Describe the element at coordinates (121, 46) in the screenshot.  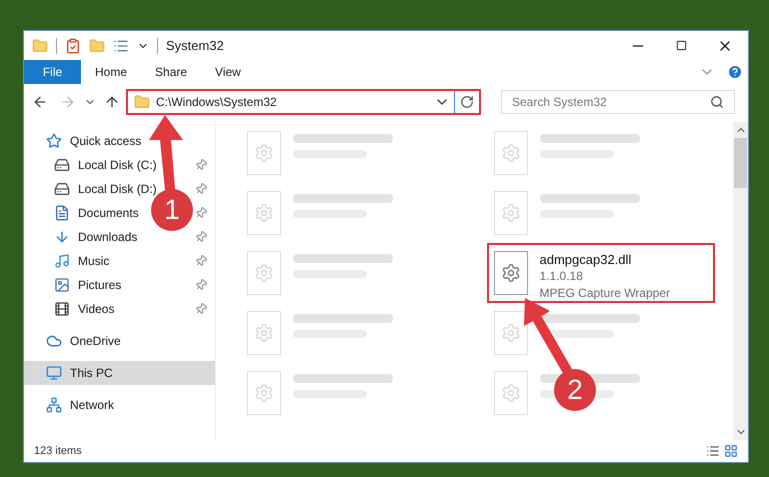
I see `list-view-icon` at that location.